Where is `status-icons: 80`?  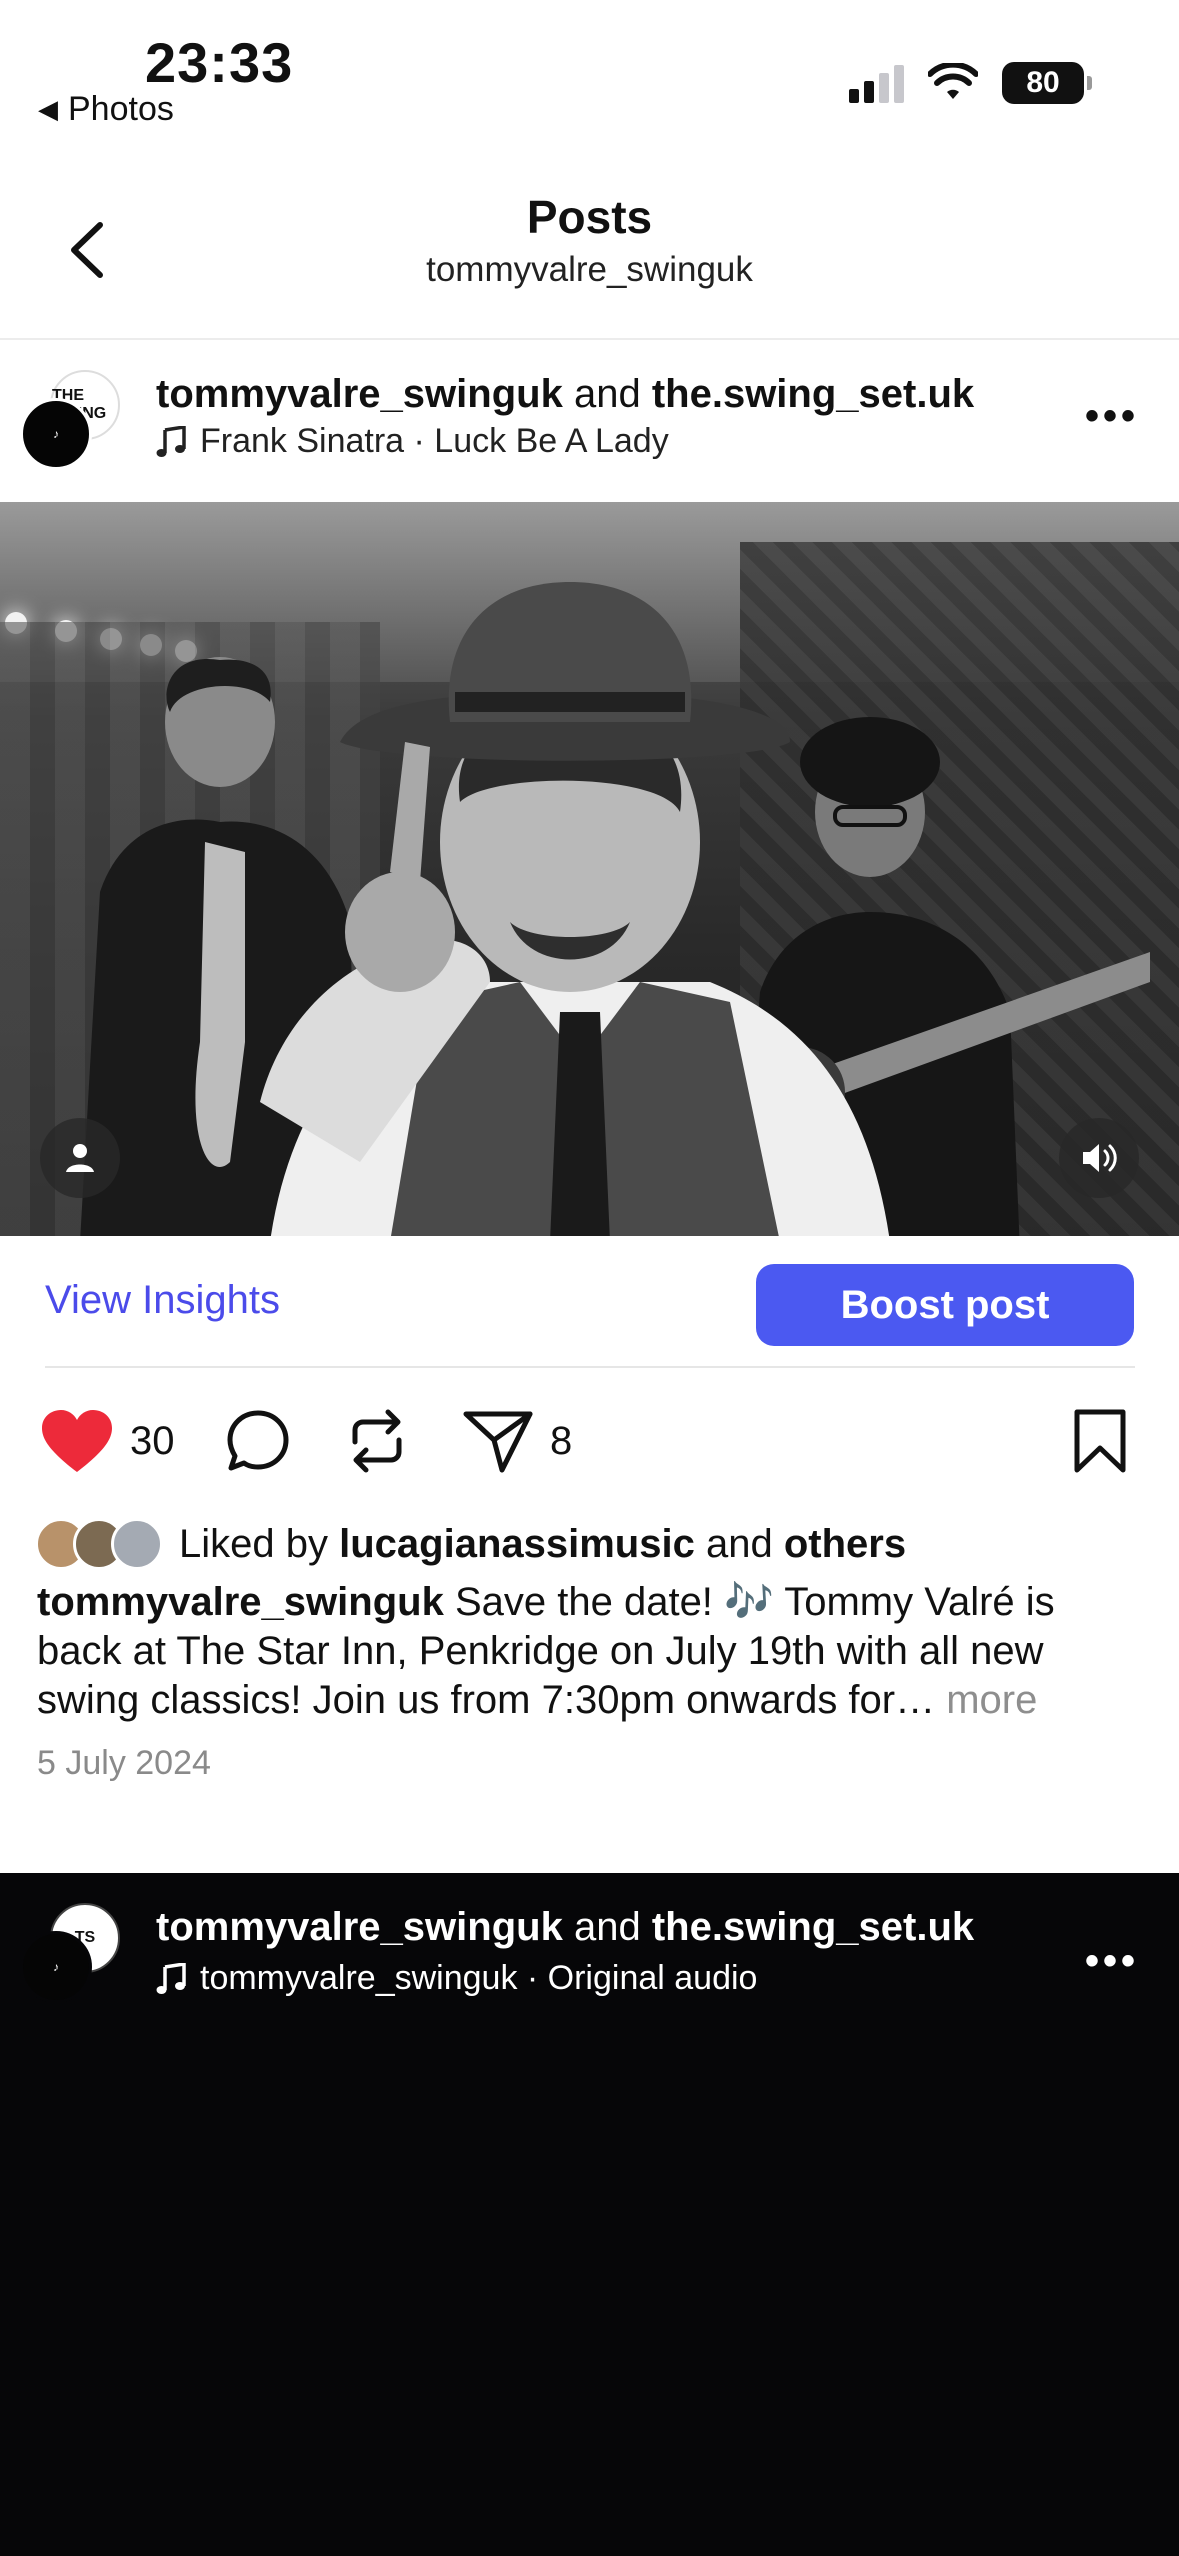
status-icons: 80 is located at coordinates (970, 83).